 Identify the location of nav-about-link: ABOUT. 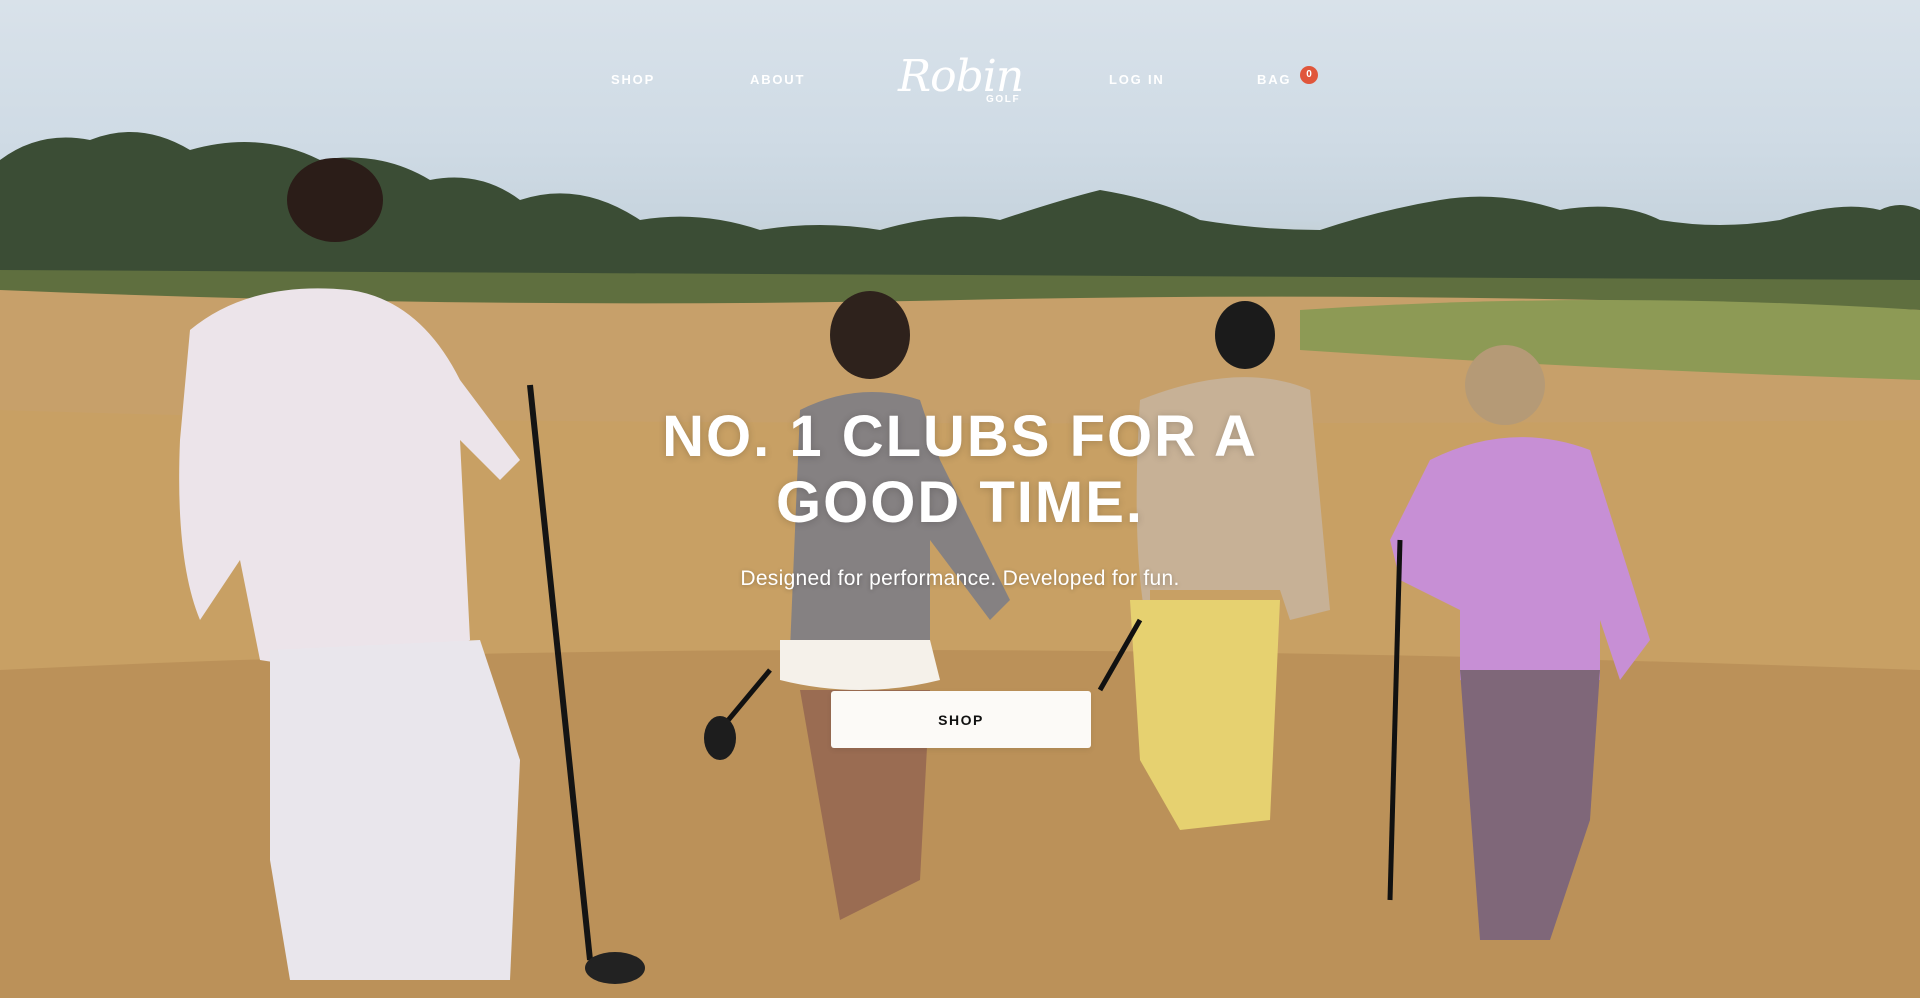
(777, 79).